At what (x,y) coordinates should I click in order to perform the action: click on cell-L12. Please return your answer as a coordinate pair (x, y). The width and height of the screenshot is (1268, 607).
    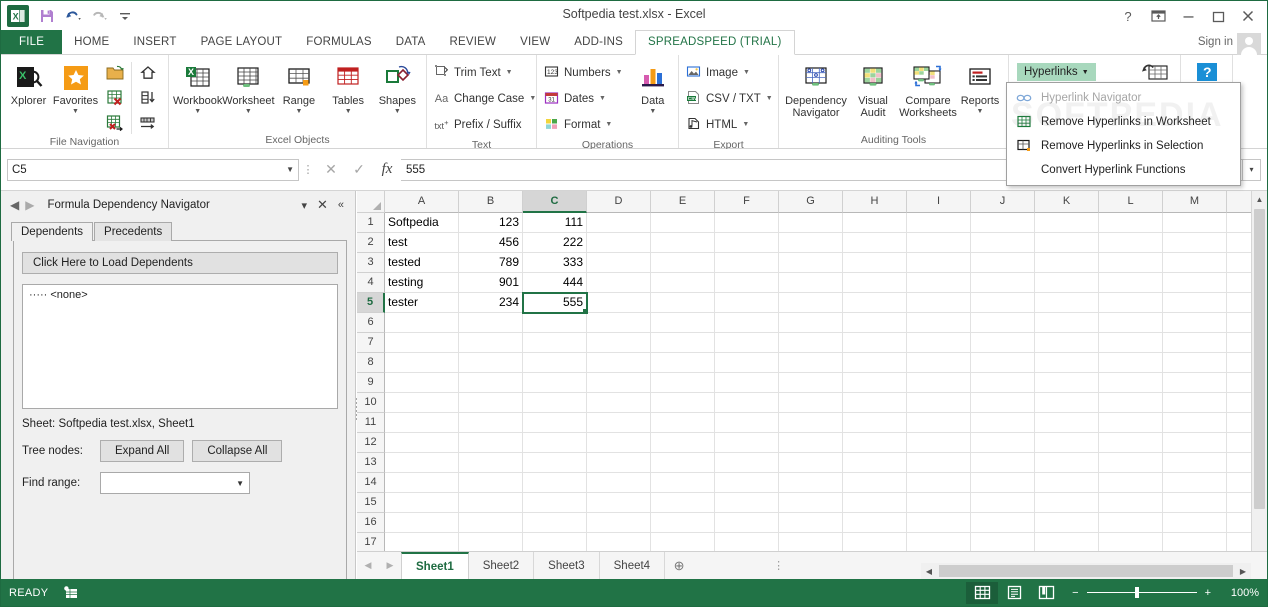
    Looking at the image, I should click on (1131, 443).